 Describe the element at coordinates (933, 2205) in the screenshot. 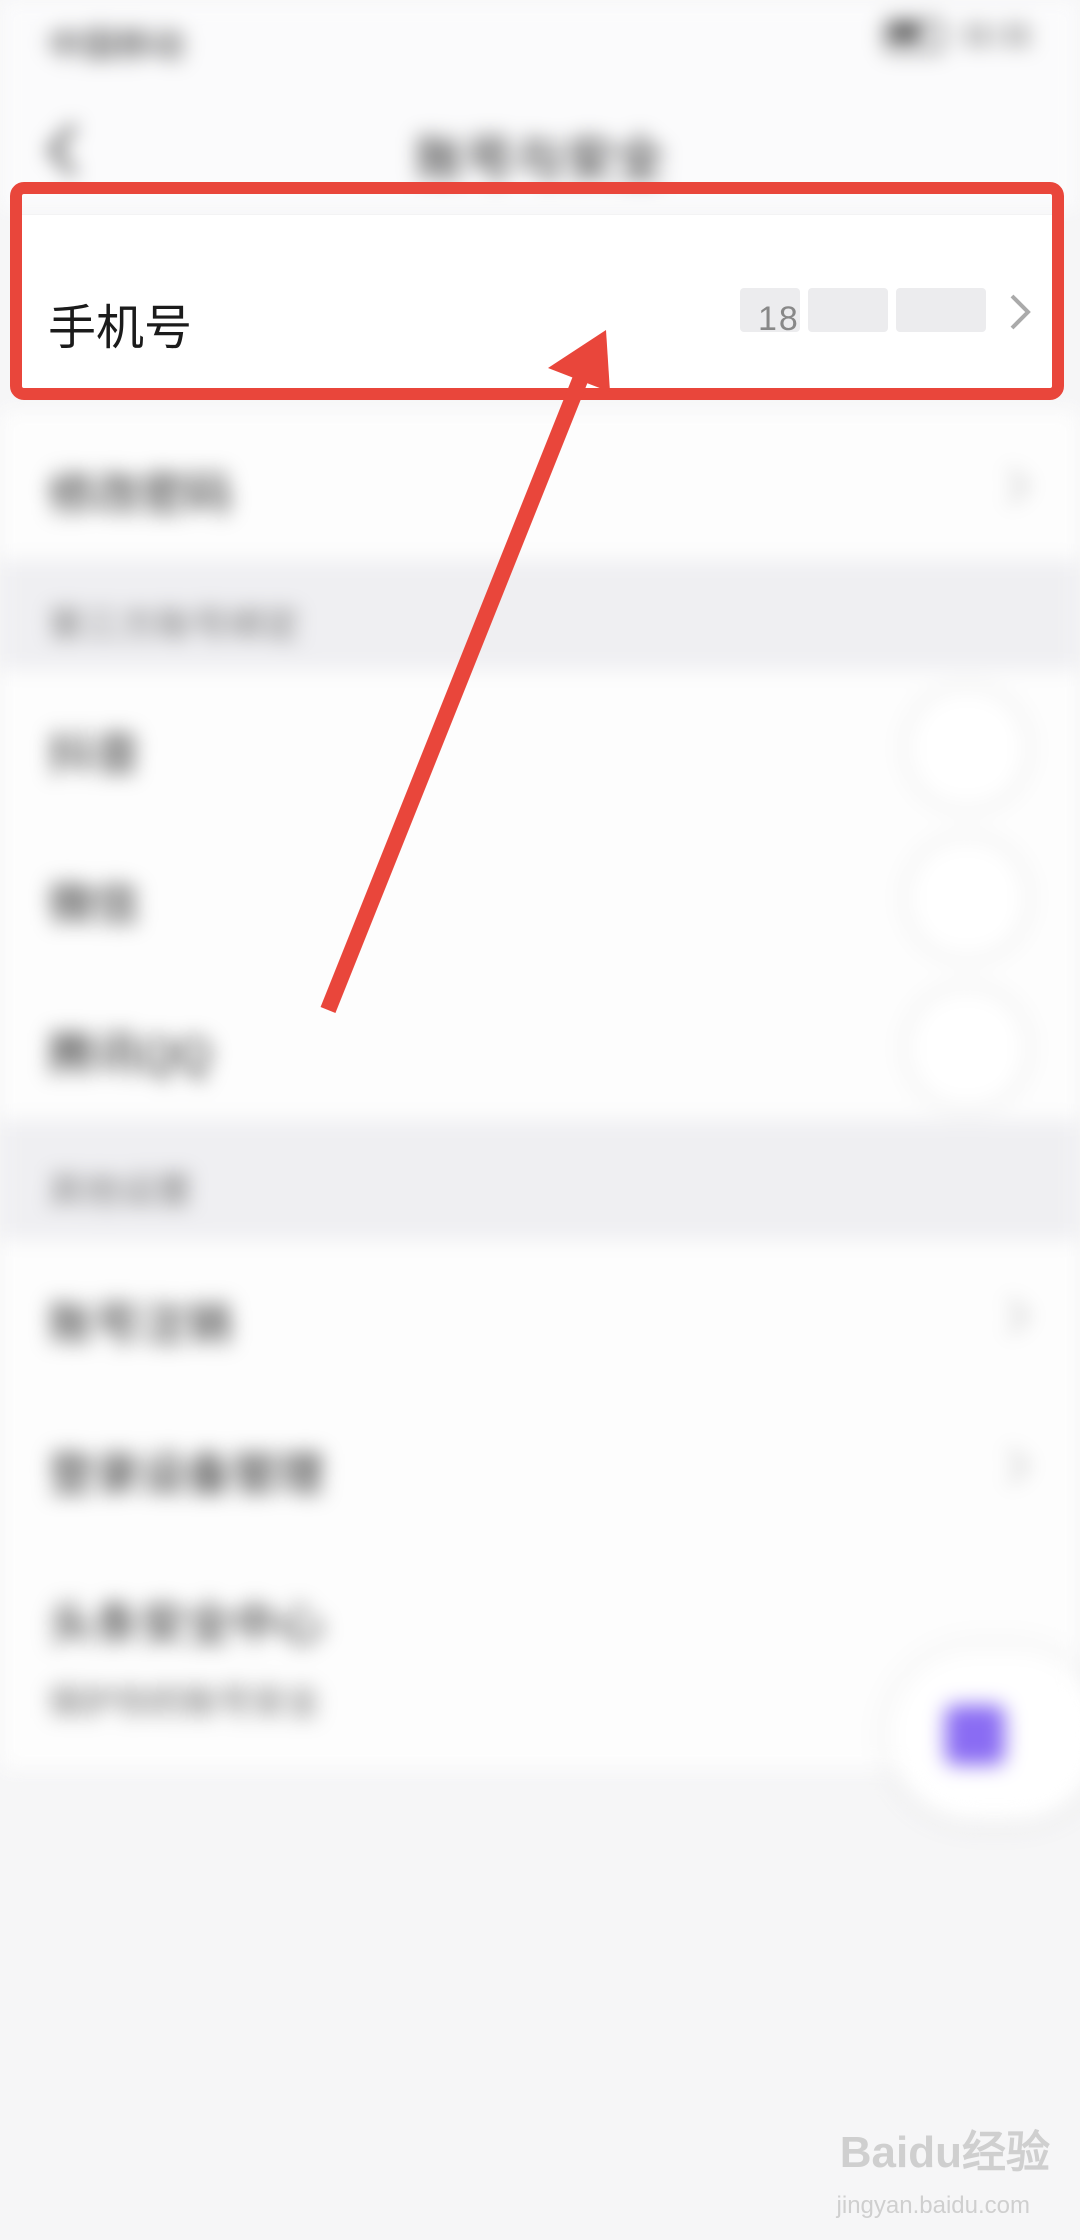

I see `watermark-site: jingyan.baidu.com` at that location.